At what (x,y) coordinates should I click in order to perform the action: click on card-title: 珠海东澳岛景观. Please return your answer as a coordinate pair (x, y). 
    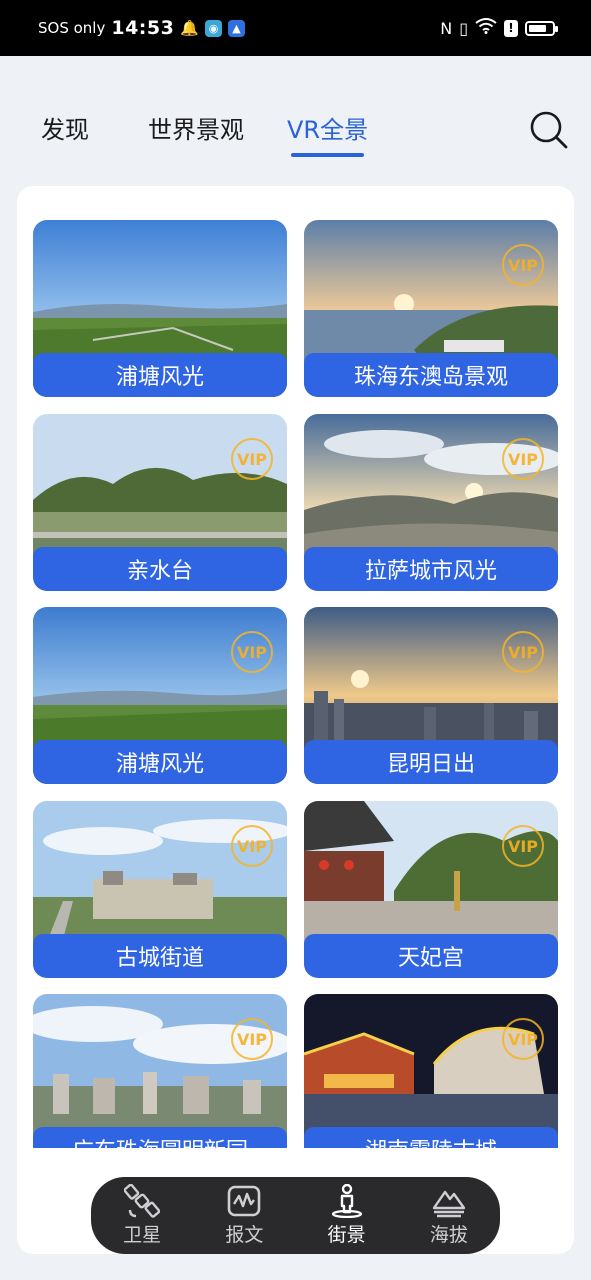
    Looking at the image, I should click on (431, 375).